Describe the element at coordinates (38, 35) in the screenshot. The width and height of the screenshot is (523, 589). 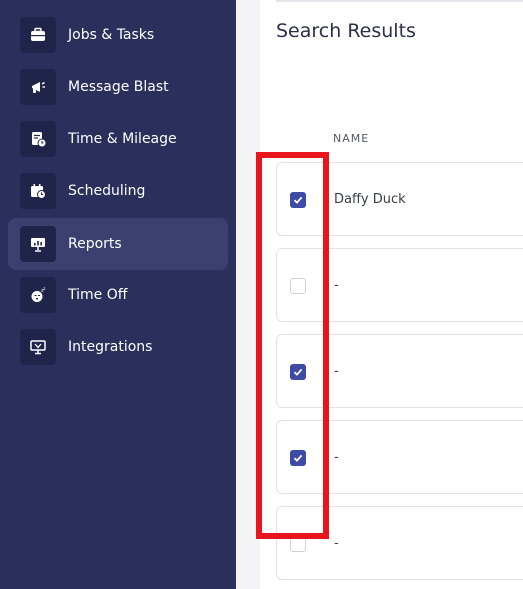
I see `briefcase-icon` at that location.